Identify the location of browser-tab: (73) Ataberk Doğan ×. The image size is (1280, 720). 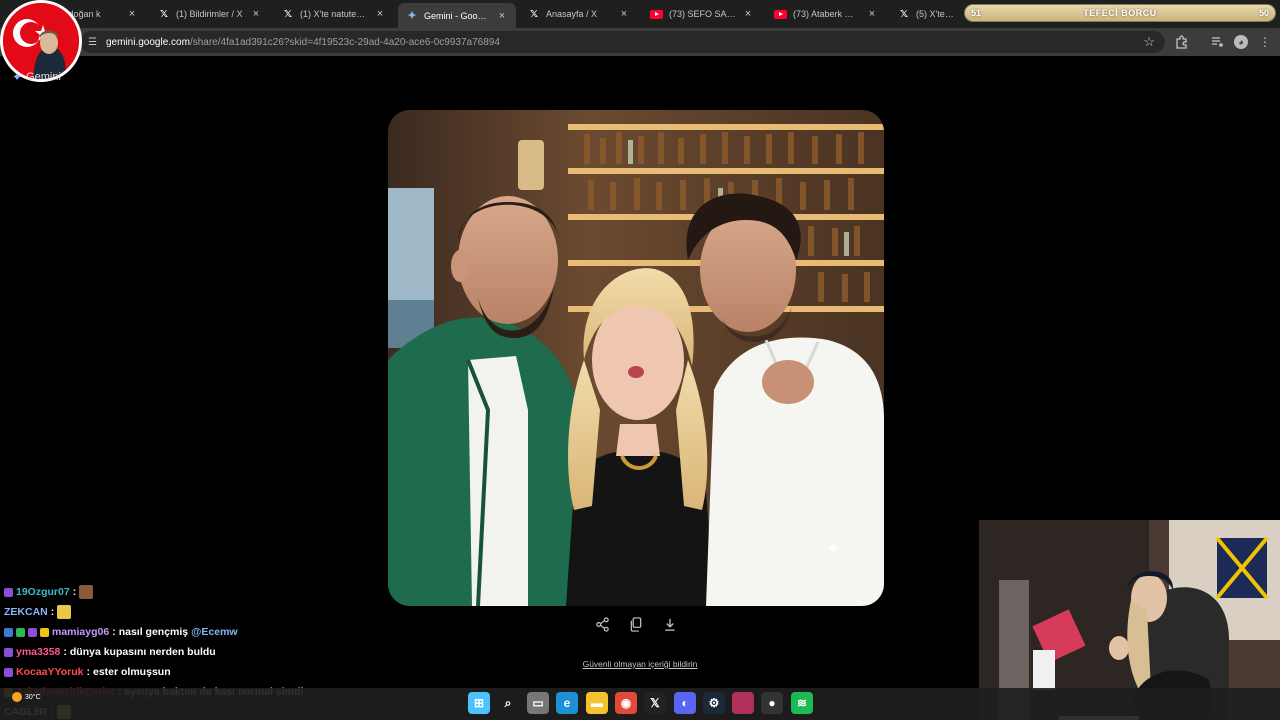
(826, 14).